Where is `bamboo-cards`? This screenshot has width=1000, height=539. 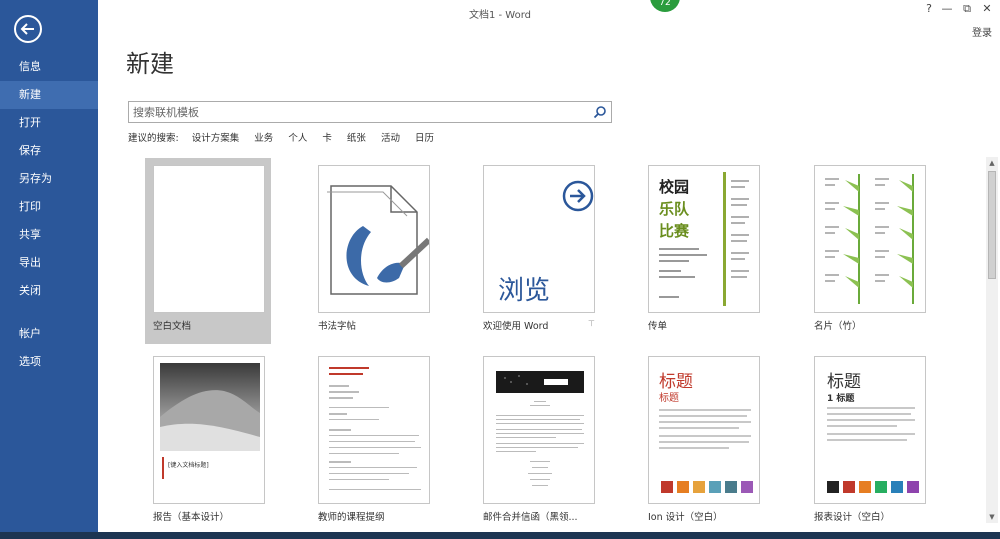 bamboo-cards is located at coordinates (869, 239).